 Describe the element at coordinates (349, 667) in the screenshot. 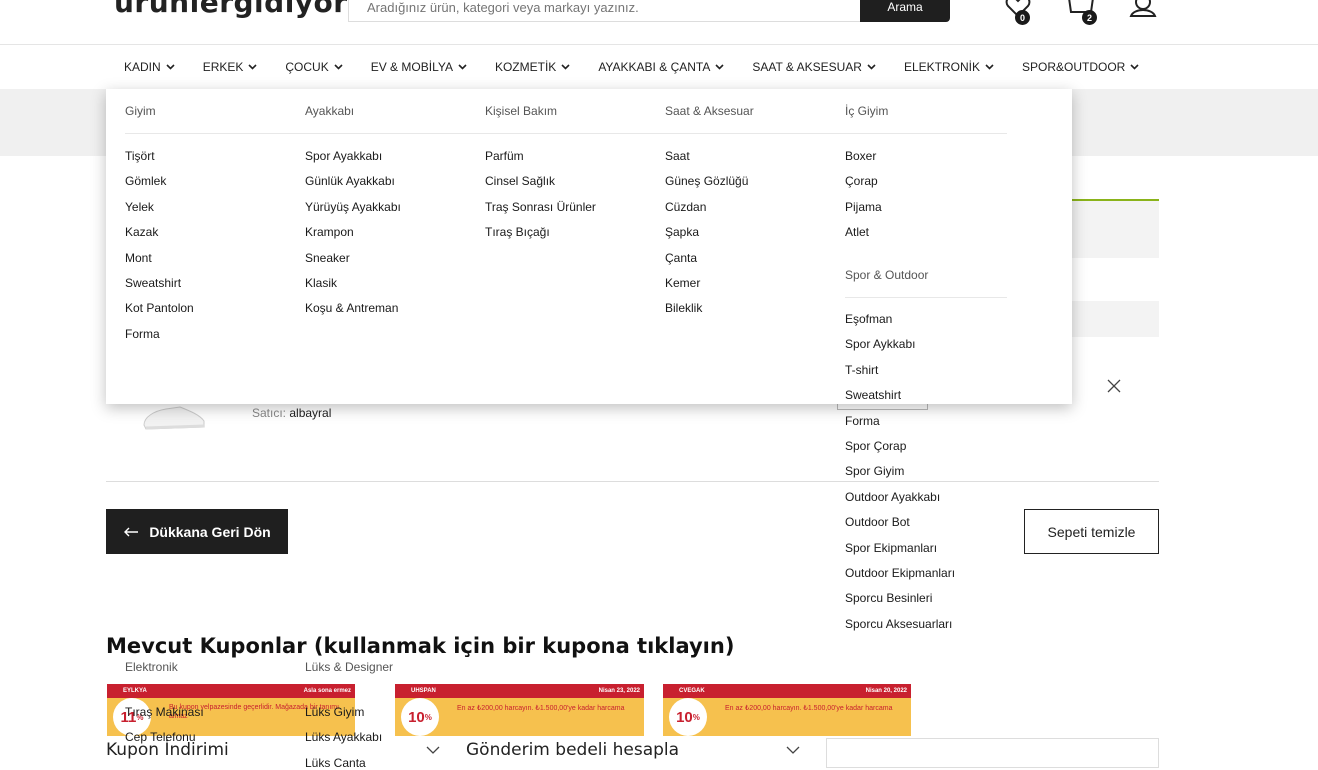

I see `menu-column-title: Lüks & Designer` at that location.